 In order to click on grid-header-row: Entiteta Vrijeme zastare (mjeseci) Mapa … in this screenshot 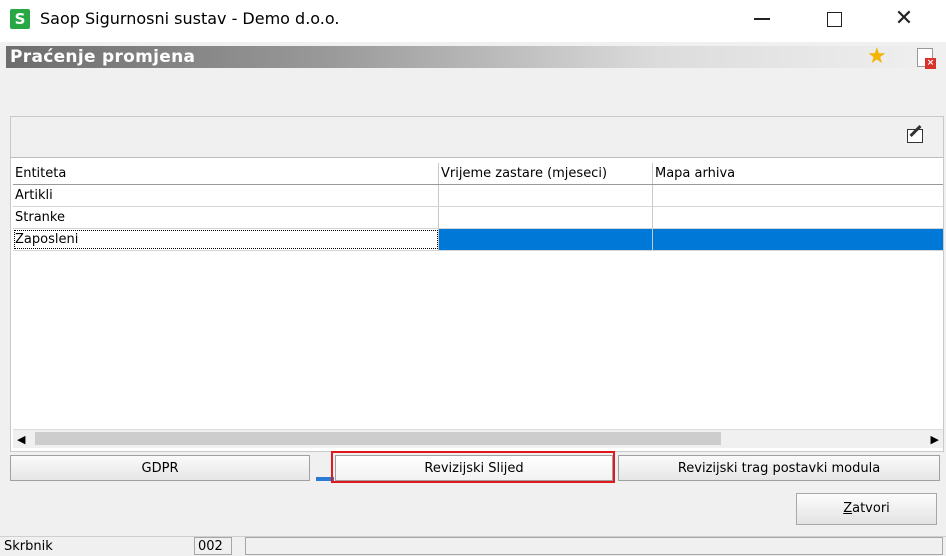, I will do `click(478, 174)`.